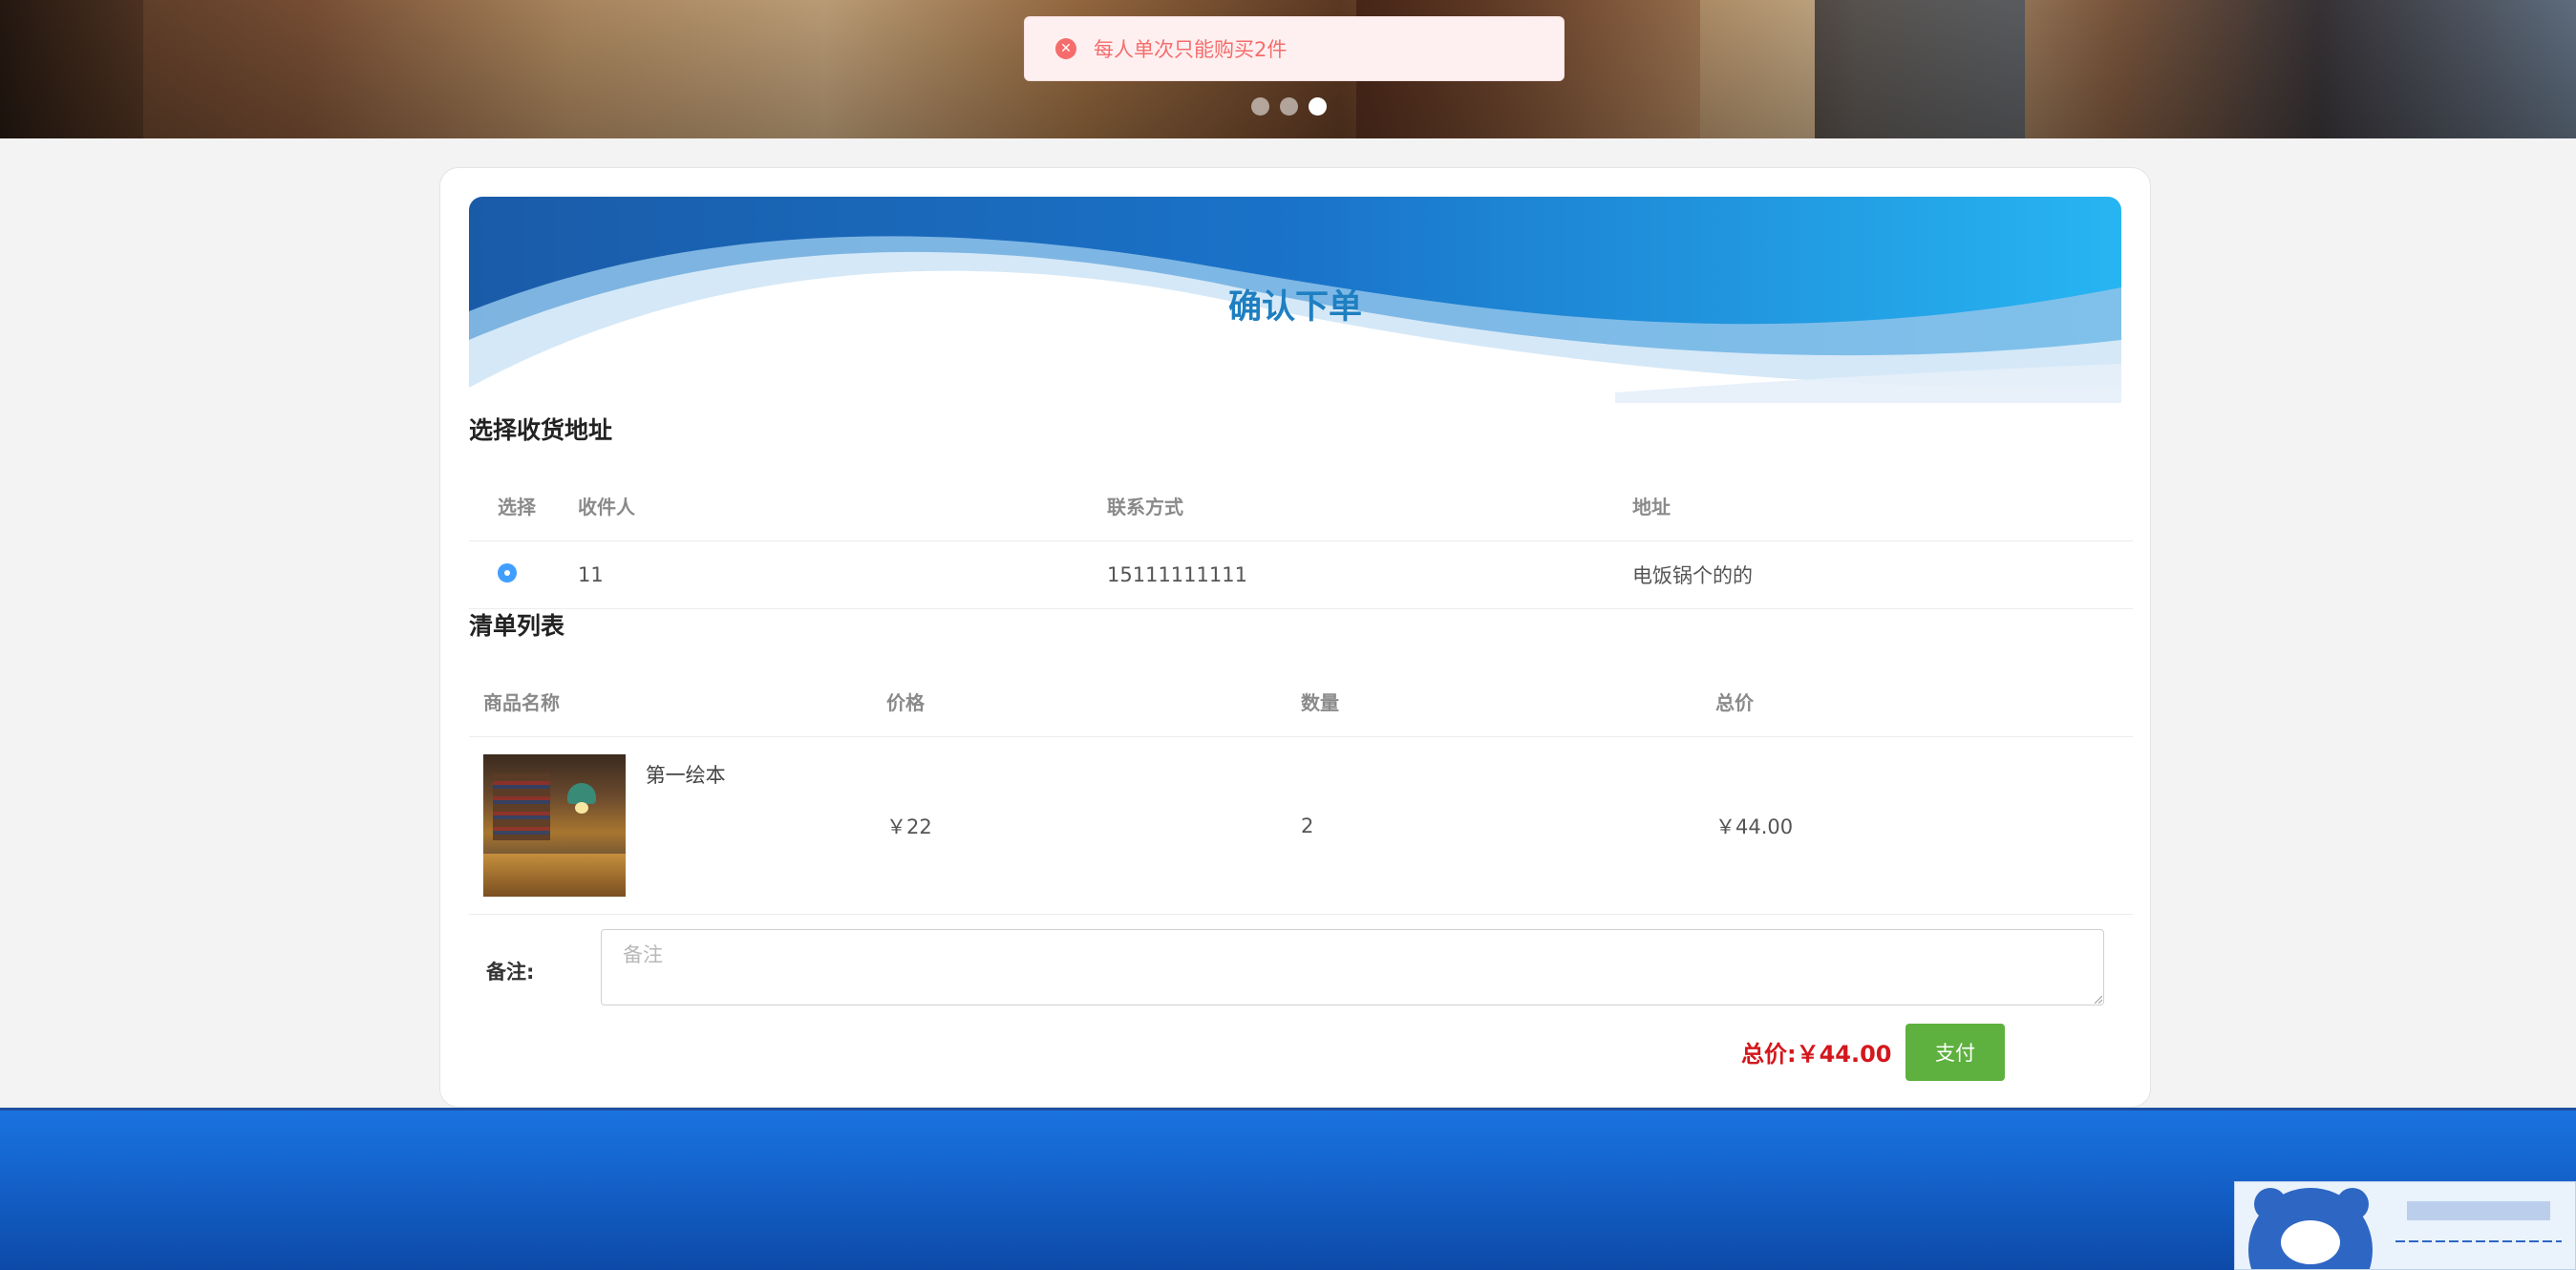 The image size is (2576, 1270). I want to click on carousel-dot-active, so click(1318, 106).